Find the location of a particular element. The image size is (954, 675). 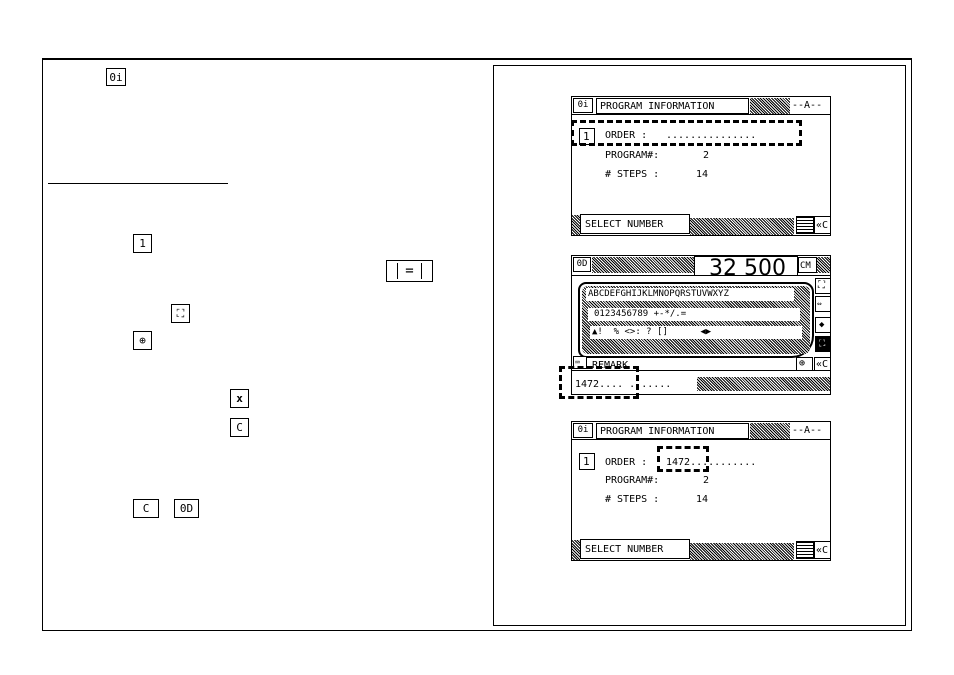

select-all-key-label: ⛶ is located at coordinates (180, 313).